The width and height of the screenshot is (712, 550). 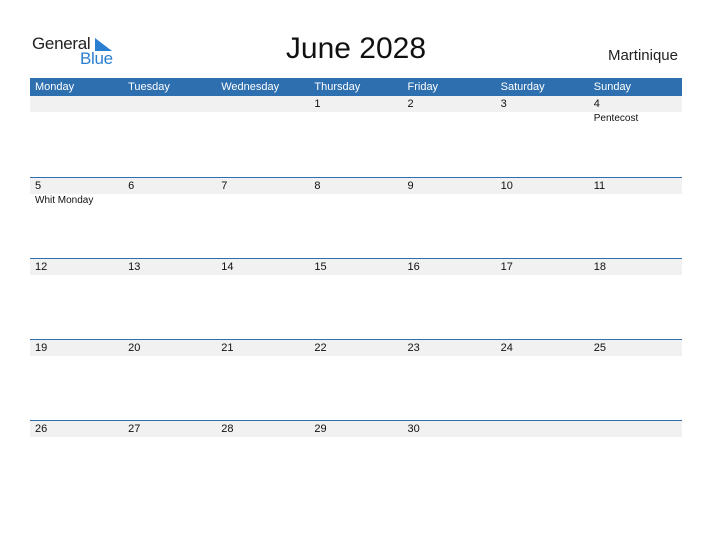 What do you see at coordinates (317, 186) in the screenshot?
I see `day-number: 8` at bounding box center [317, 186].